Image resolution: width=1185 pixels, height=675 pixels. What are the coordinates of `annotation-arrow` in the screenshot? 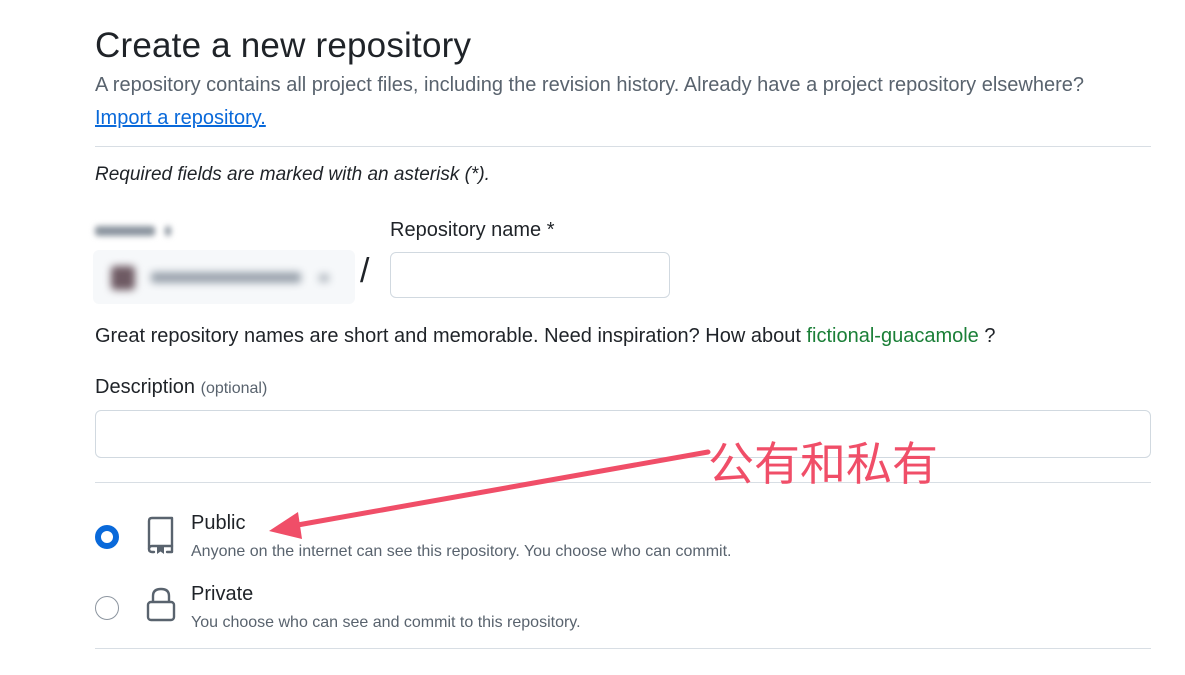 It's located at (490, 494).